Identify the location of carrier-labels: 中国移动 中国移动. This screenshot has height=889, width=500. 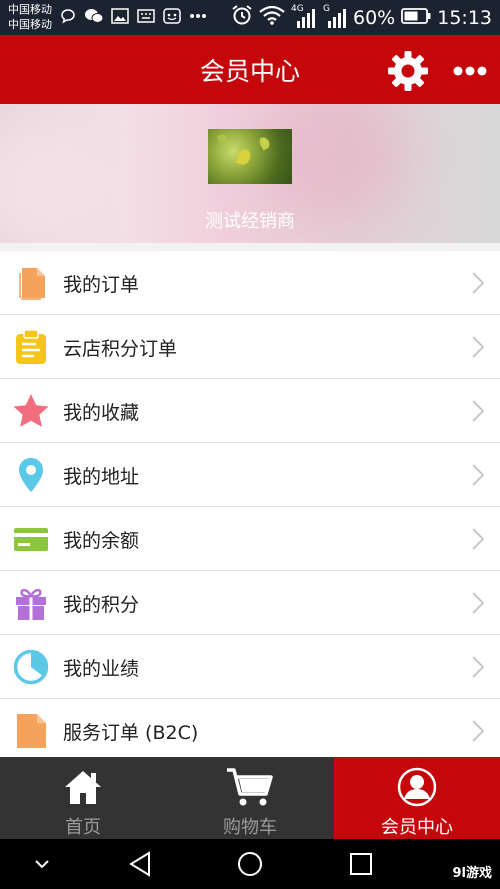
(30, 17).